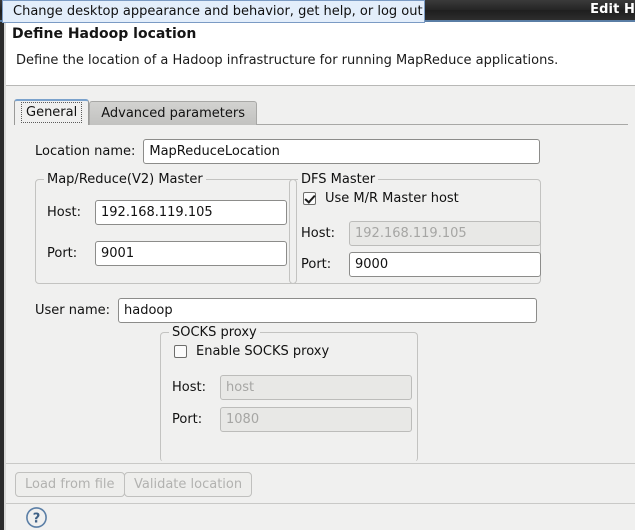 This screenshot has height=530, width=635. I want to click on user-name-input: hadoop, so click(328, 310).